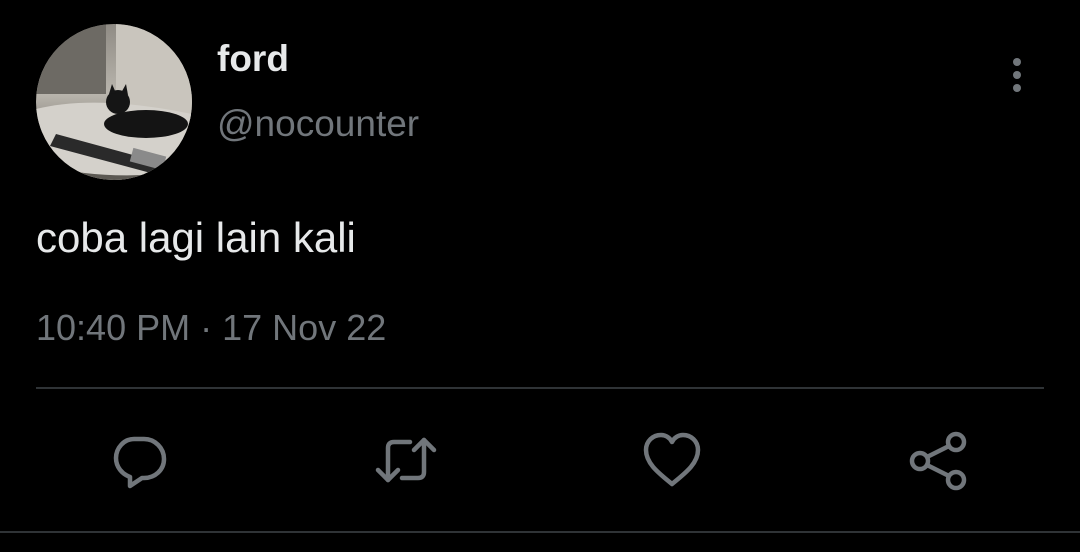 This screenshot has height=552, width=1080. What do you see at coordinates (253, 59) in the screenshot?
I see `author-display-name: ford` at bounding box center [253, 59].